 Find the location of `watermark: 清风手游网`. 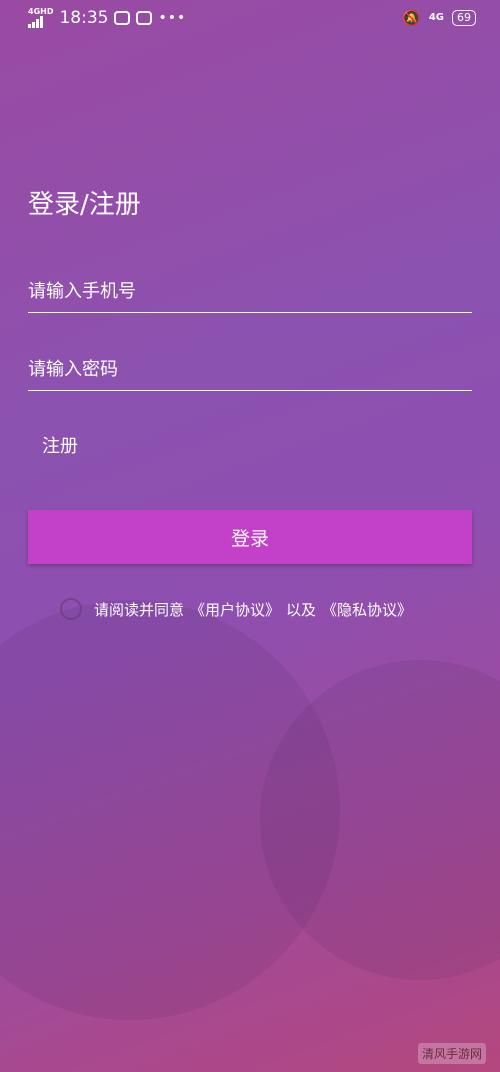

watermark: 清风手游网 is located at coordinates (451, 1053).